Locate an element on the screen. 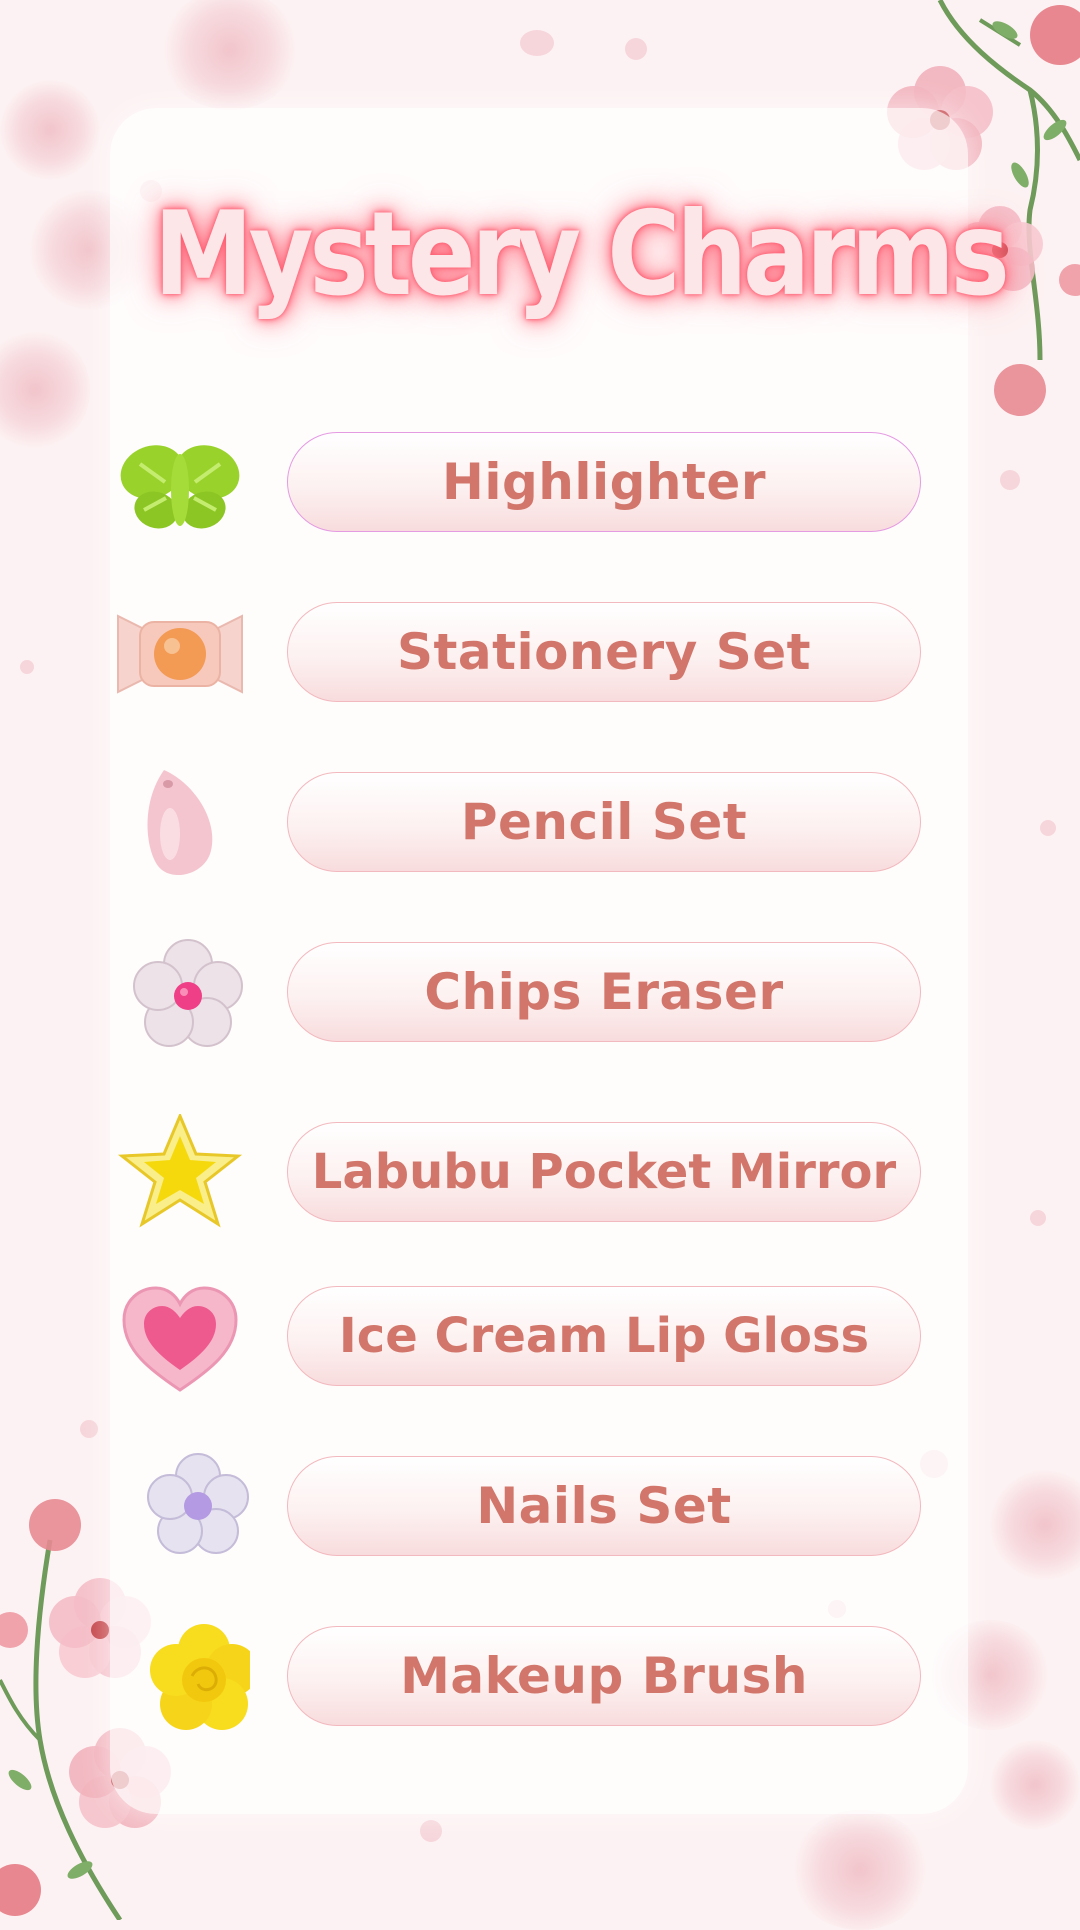 The width and height of the screenshot is (1080, 1930). labubu-pocket-mirror-button: Labubu Pocket Mirror is located at coordinates (604, 1172).